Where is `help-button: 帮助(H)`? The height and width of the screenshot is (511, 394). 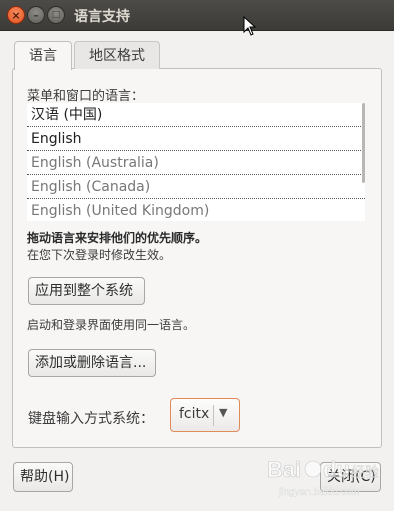 help-button: 帮助(H) is located at coordinates (43, 477).